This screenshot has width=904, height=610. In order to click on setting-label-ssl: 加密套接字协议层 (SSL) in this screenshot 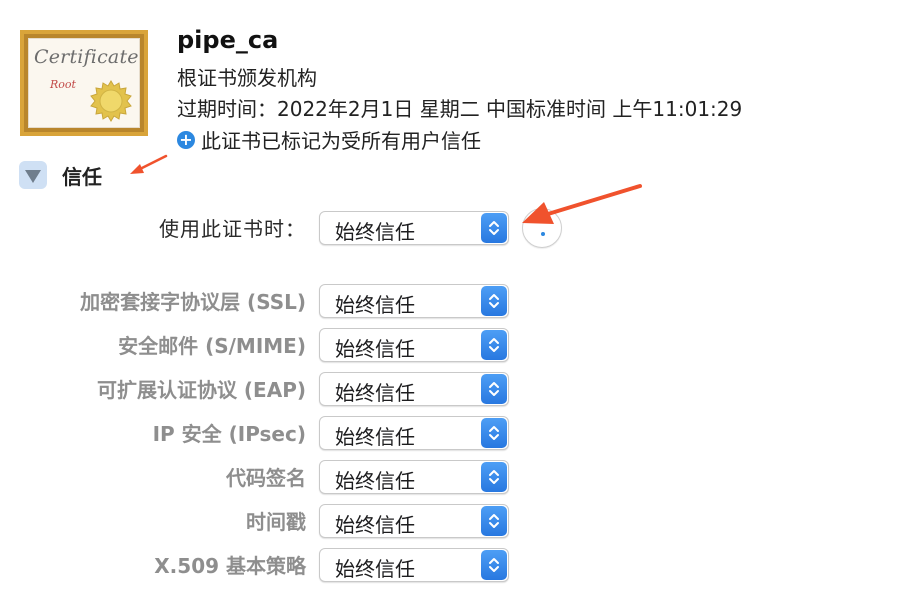, I will do `click(193, 302)`.